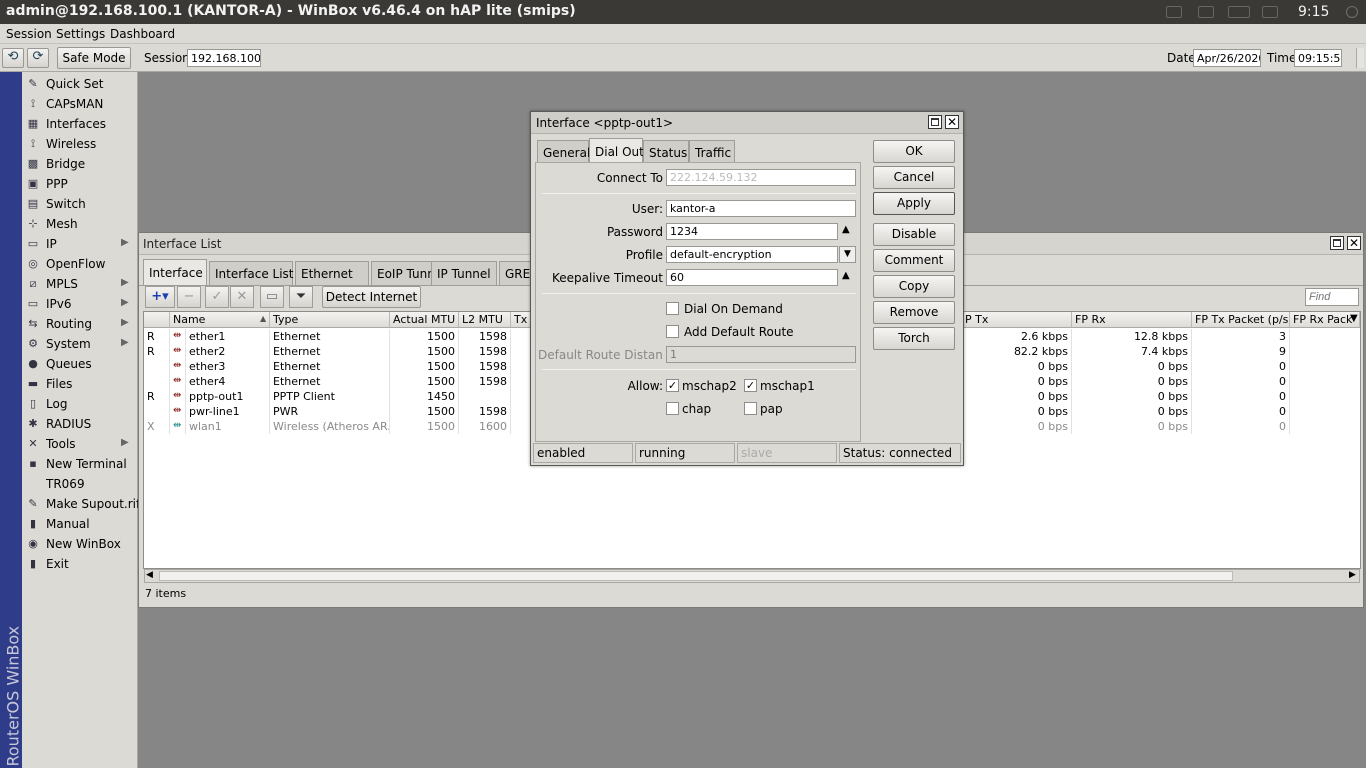 This screenshot has height=768, width=1366. Describe the element at coordinates (79, 404) in the screenshot. I see `sidebar-item-log: ▯ Log` at that location.